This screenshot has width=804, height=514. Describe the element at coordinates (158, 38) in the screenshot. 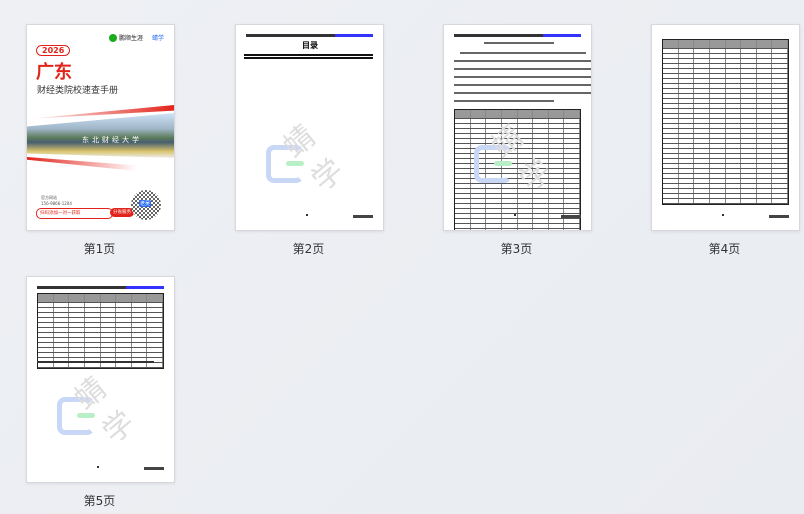

I see `brand-name-2: 蜻学` at that location.